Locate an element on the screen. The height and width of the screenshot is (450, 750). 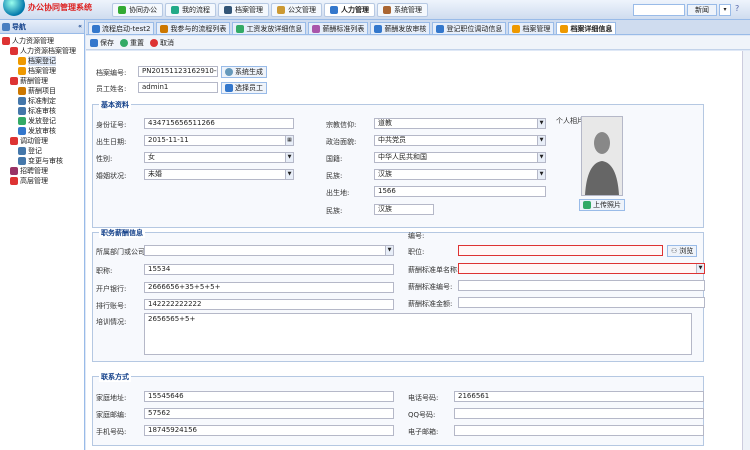
std-total-field is located at coordinates (581, 302).